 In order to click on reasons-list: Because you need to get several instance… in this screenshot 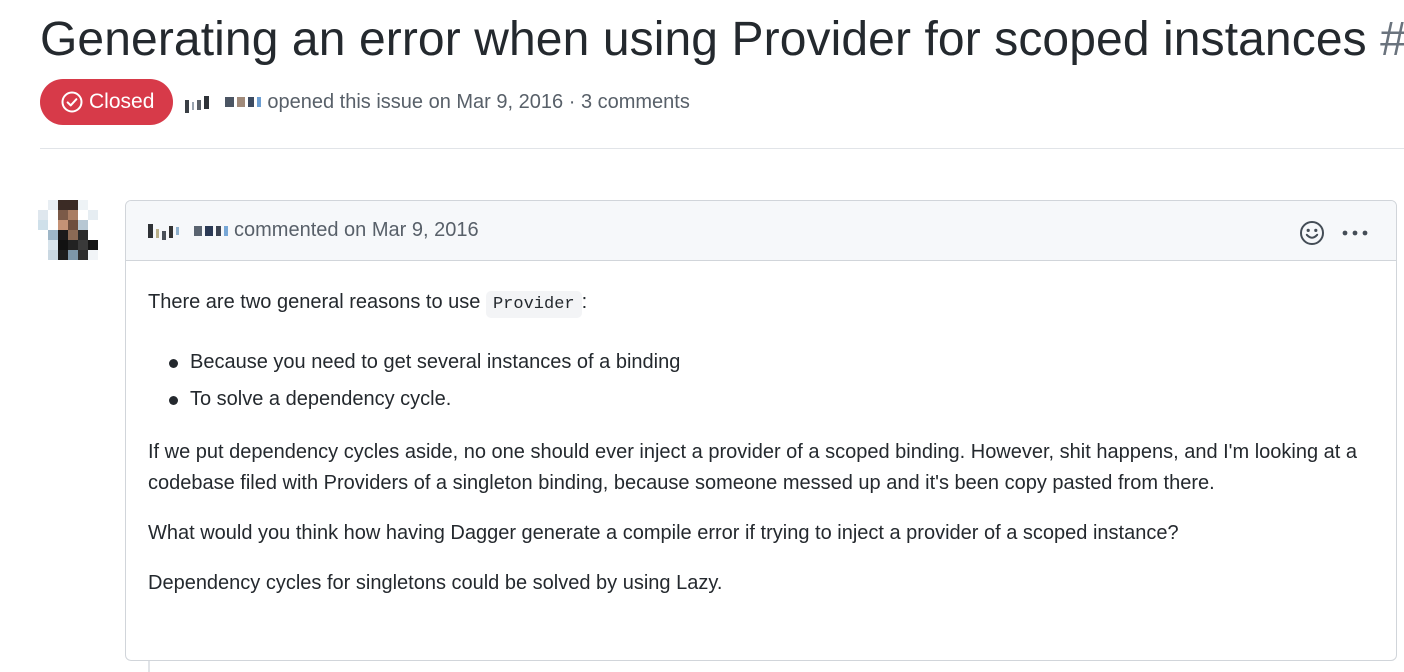, I will do `click(761, 381)`.